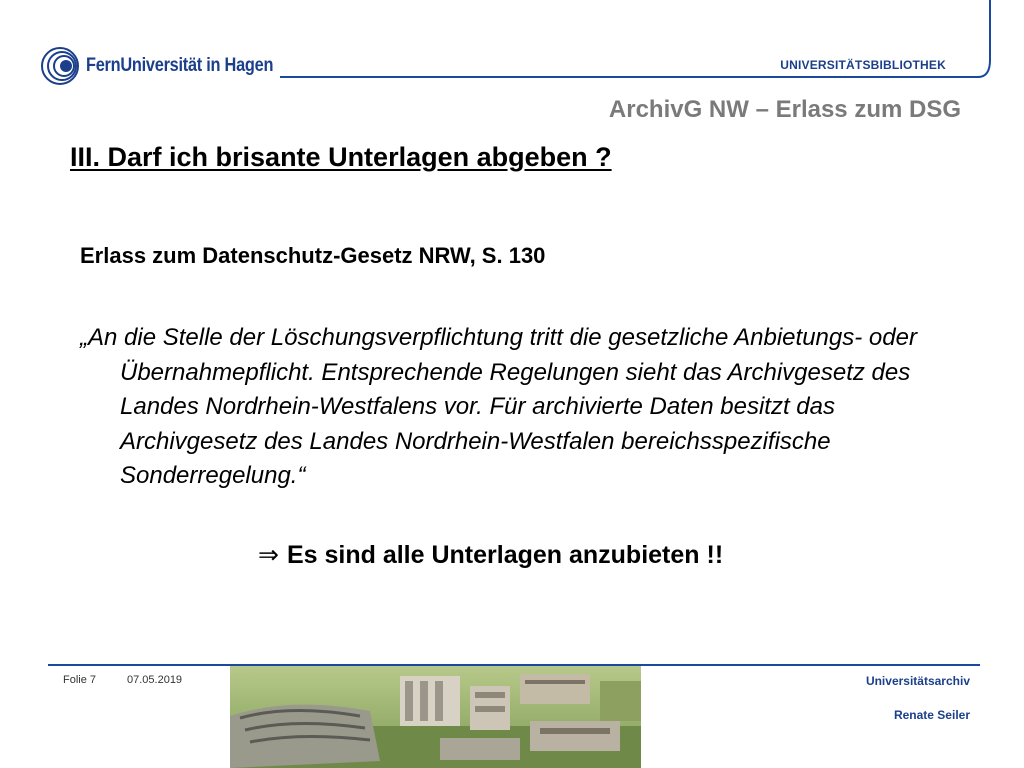  I want to click on header-frame-curve, so click(975, 39).